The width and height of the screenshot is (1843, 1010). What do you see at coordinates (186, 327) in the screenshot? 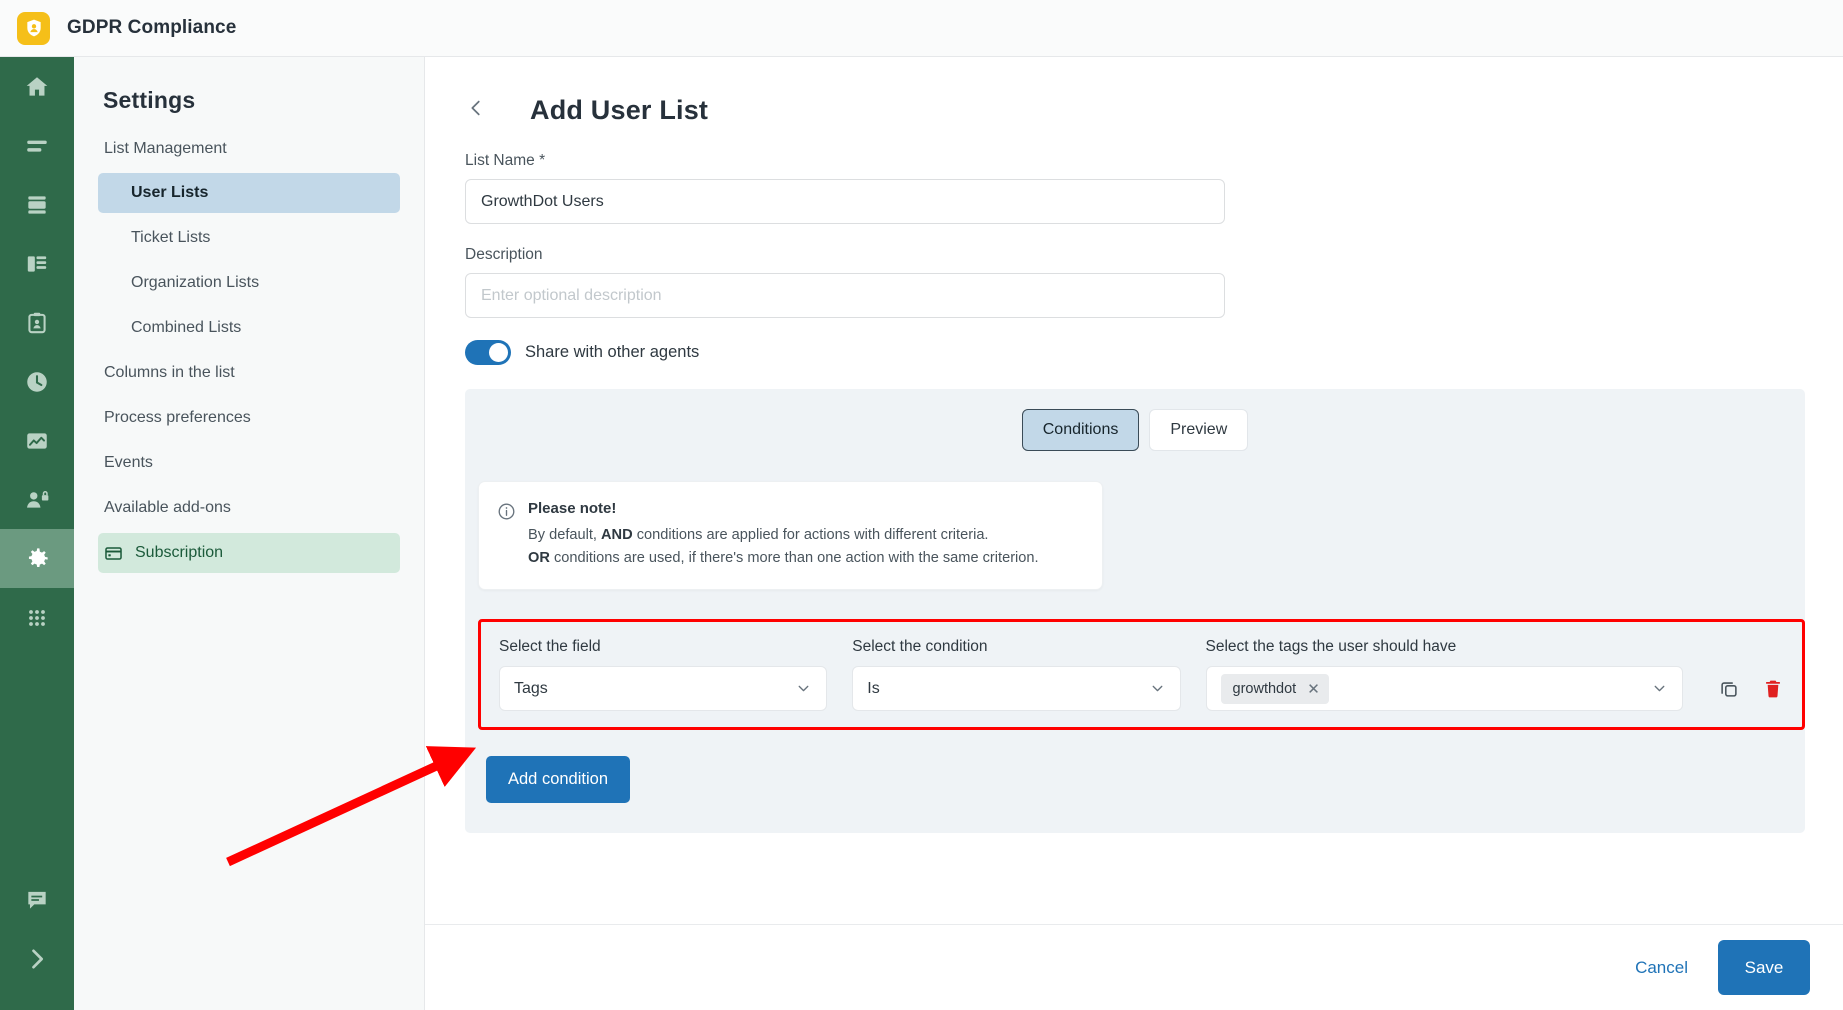
I see `sidebar-item-label: Combined Lists` at bounding box center [186, 327].